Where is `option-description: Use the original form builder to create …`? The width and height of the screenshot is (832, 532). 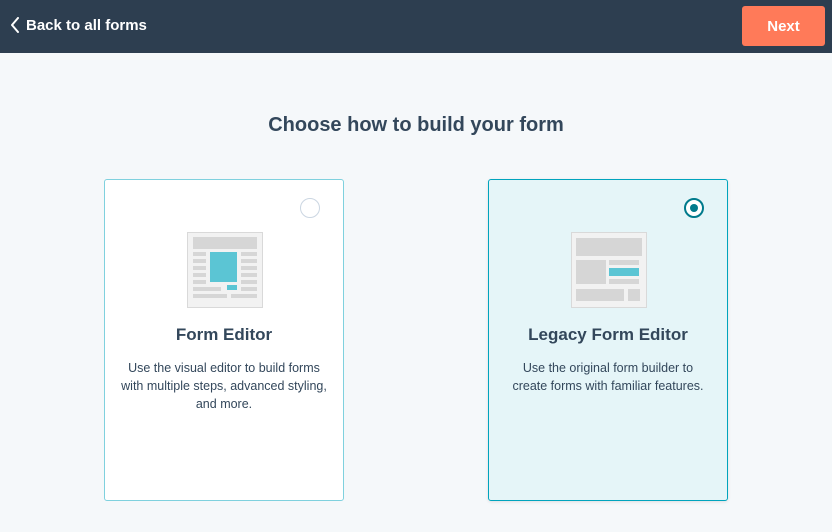 option-description: Use the original form builder to create … is located at coordinates (608, 377).